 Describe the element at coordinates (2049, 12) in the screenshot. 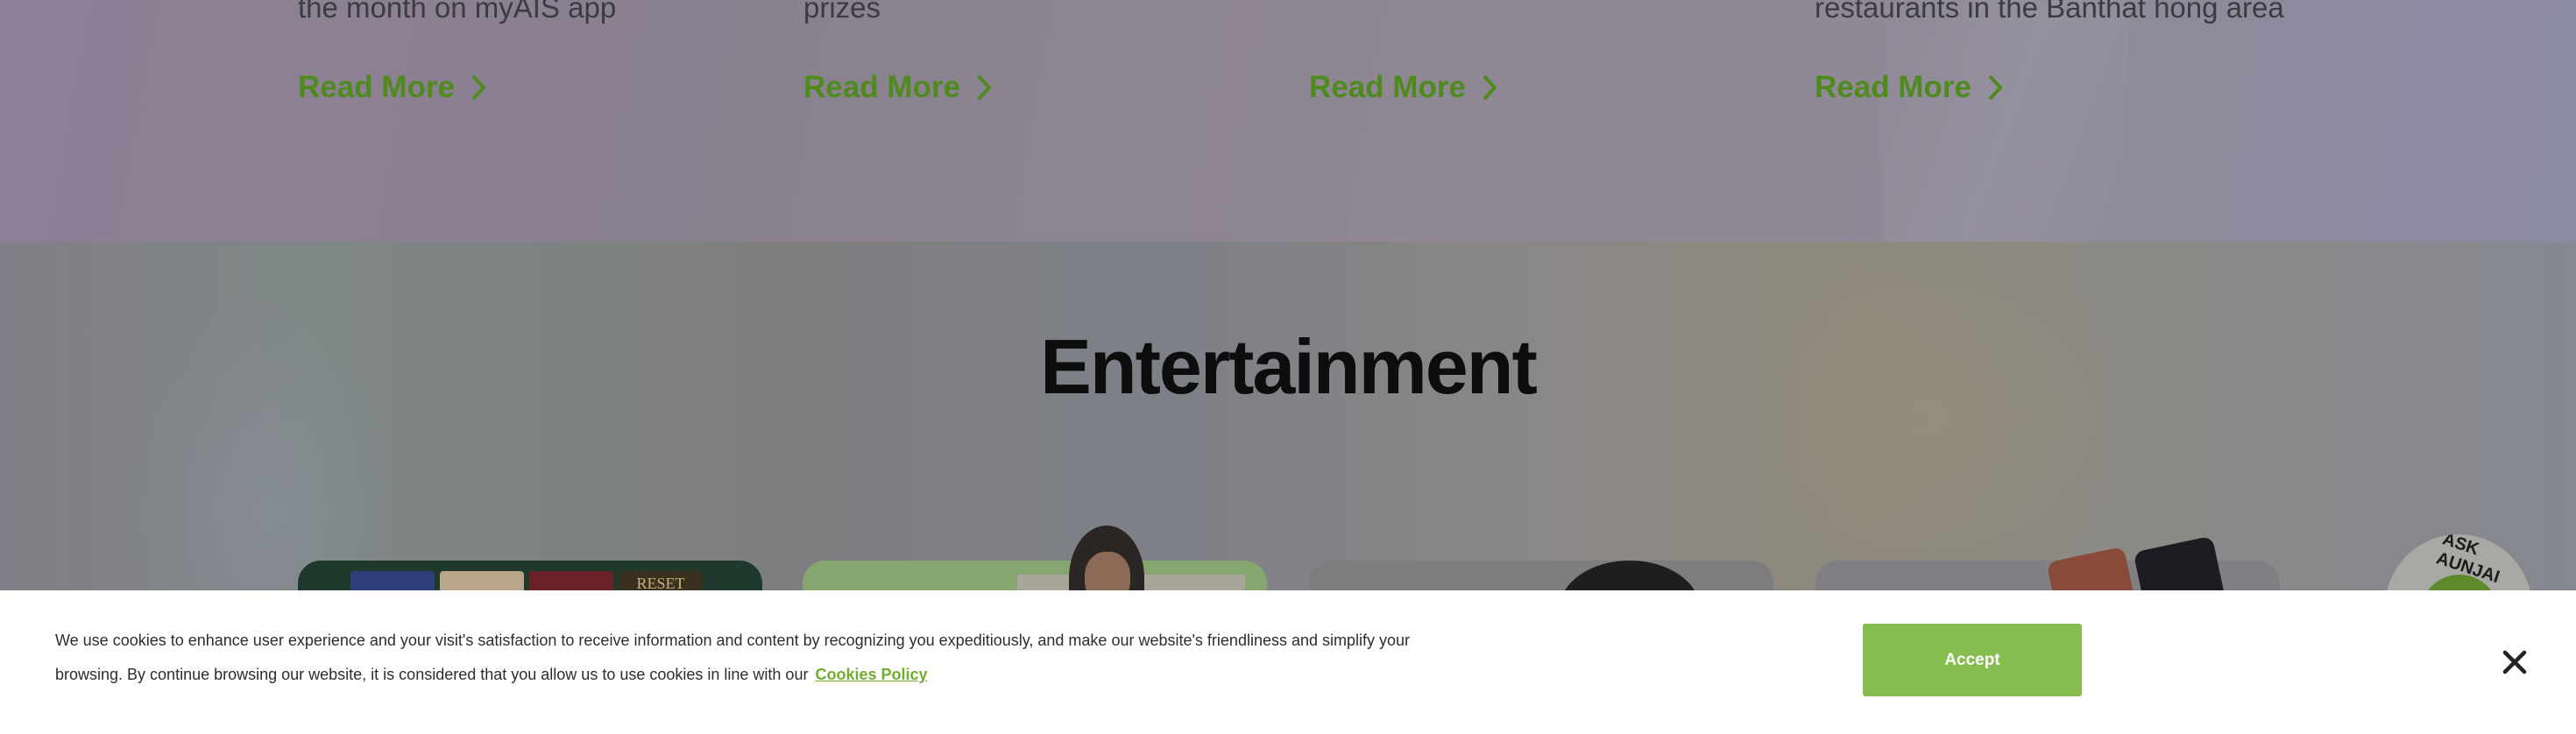

I see `promo-description: restaurants in the Banthat hong area` at that location.